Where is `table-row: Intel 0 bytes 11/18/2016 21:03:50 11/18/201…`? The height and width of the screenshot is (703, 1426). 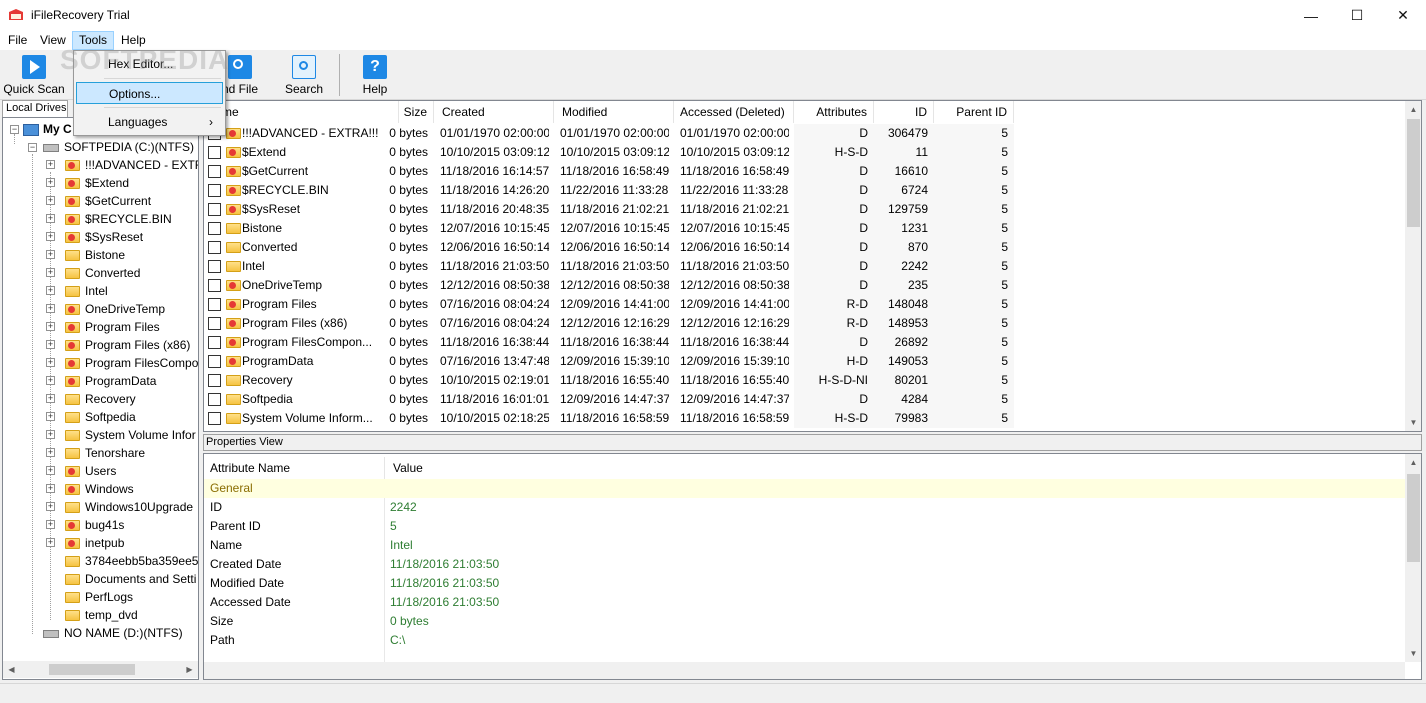 table-row: Intel 0 bytes 11/18/2016 21:03:50 11/18/201… is located at coordinates (806, 266).